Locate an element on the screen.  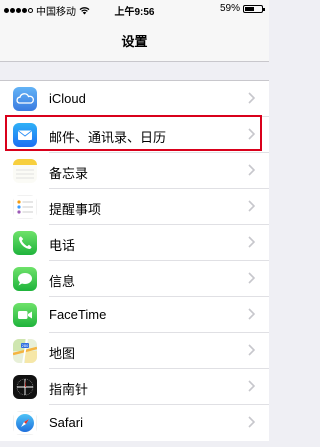
maps-icon: 280 is located at coordinates (25, 351).